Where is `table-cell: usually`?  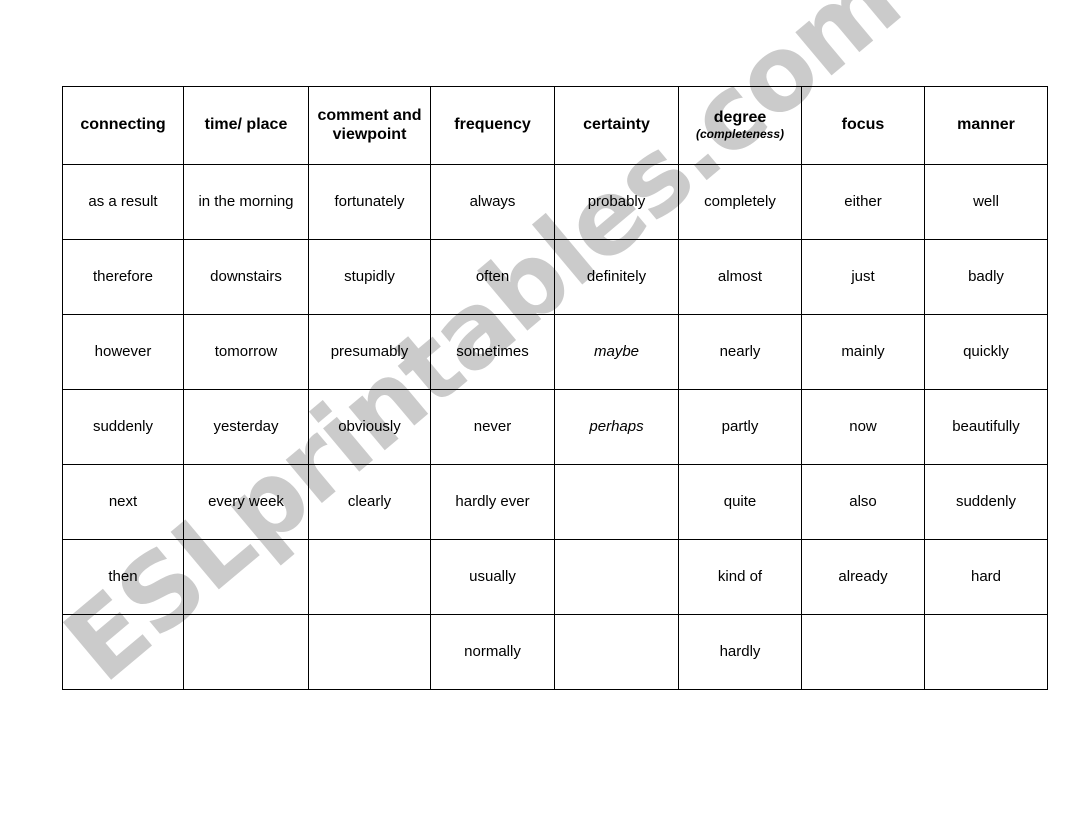
table-cell: usually is located at coordinates (492, 577).